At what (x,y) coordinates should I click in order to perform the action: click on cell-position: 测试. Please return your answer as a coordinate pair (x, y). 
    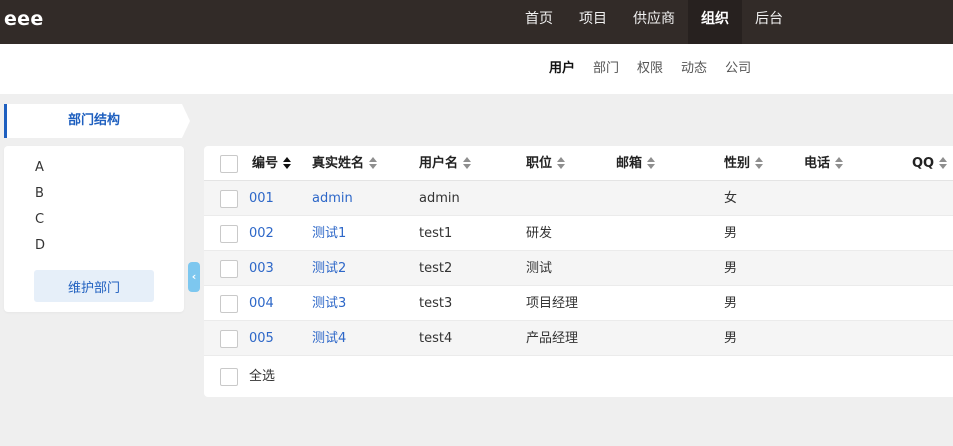
    Looking at the image, I should click on (539, 268).